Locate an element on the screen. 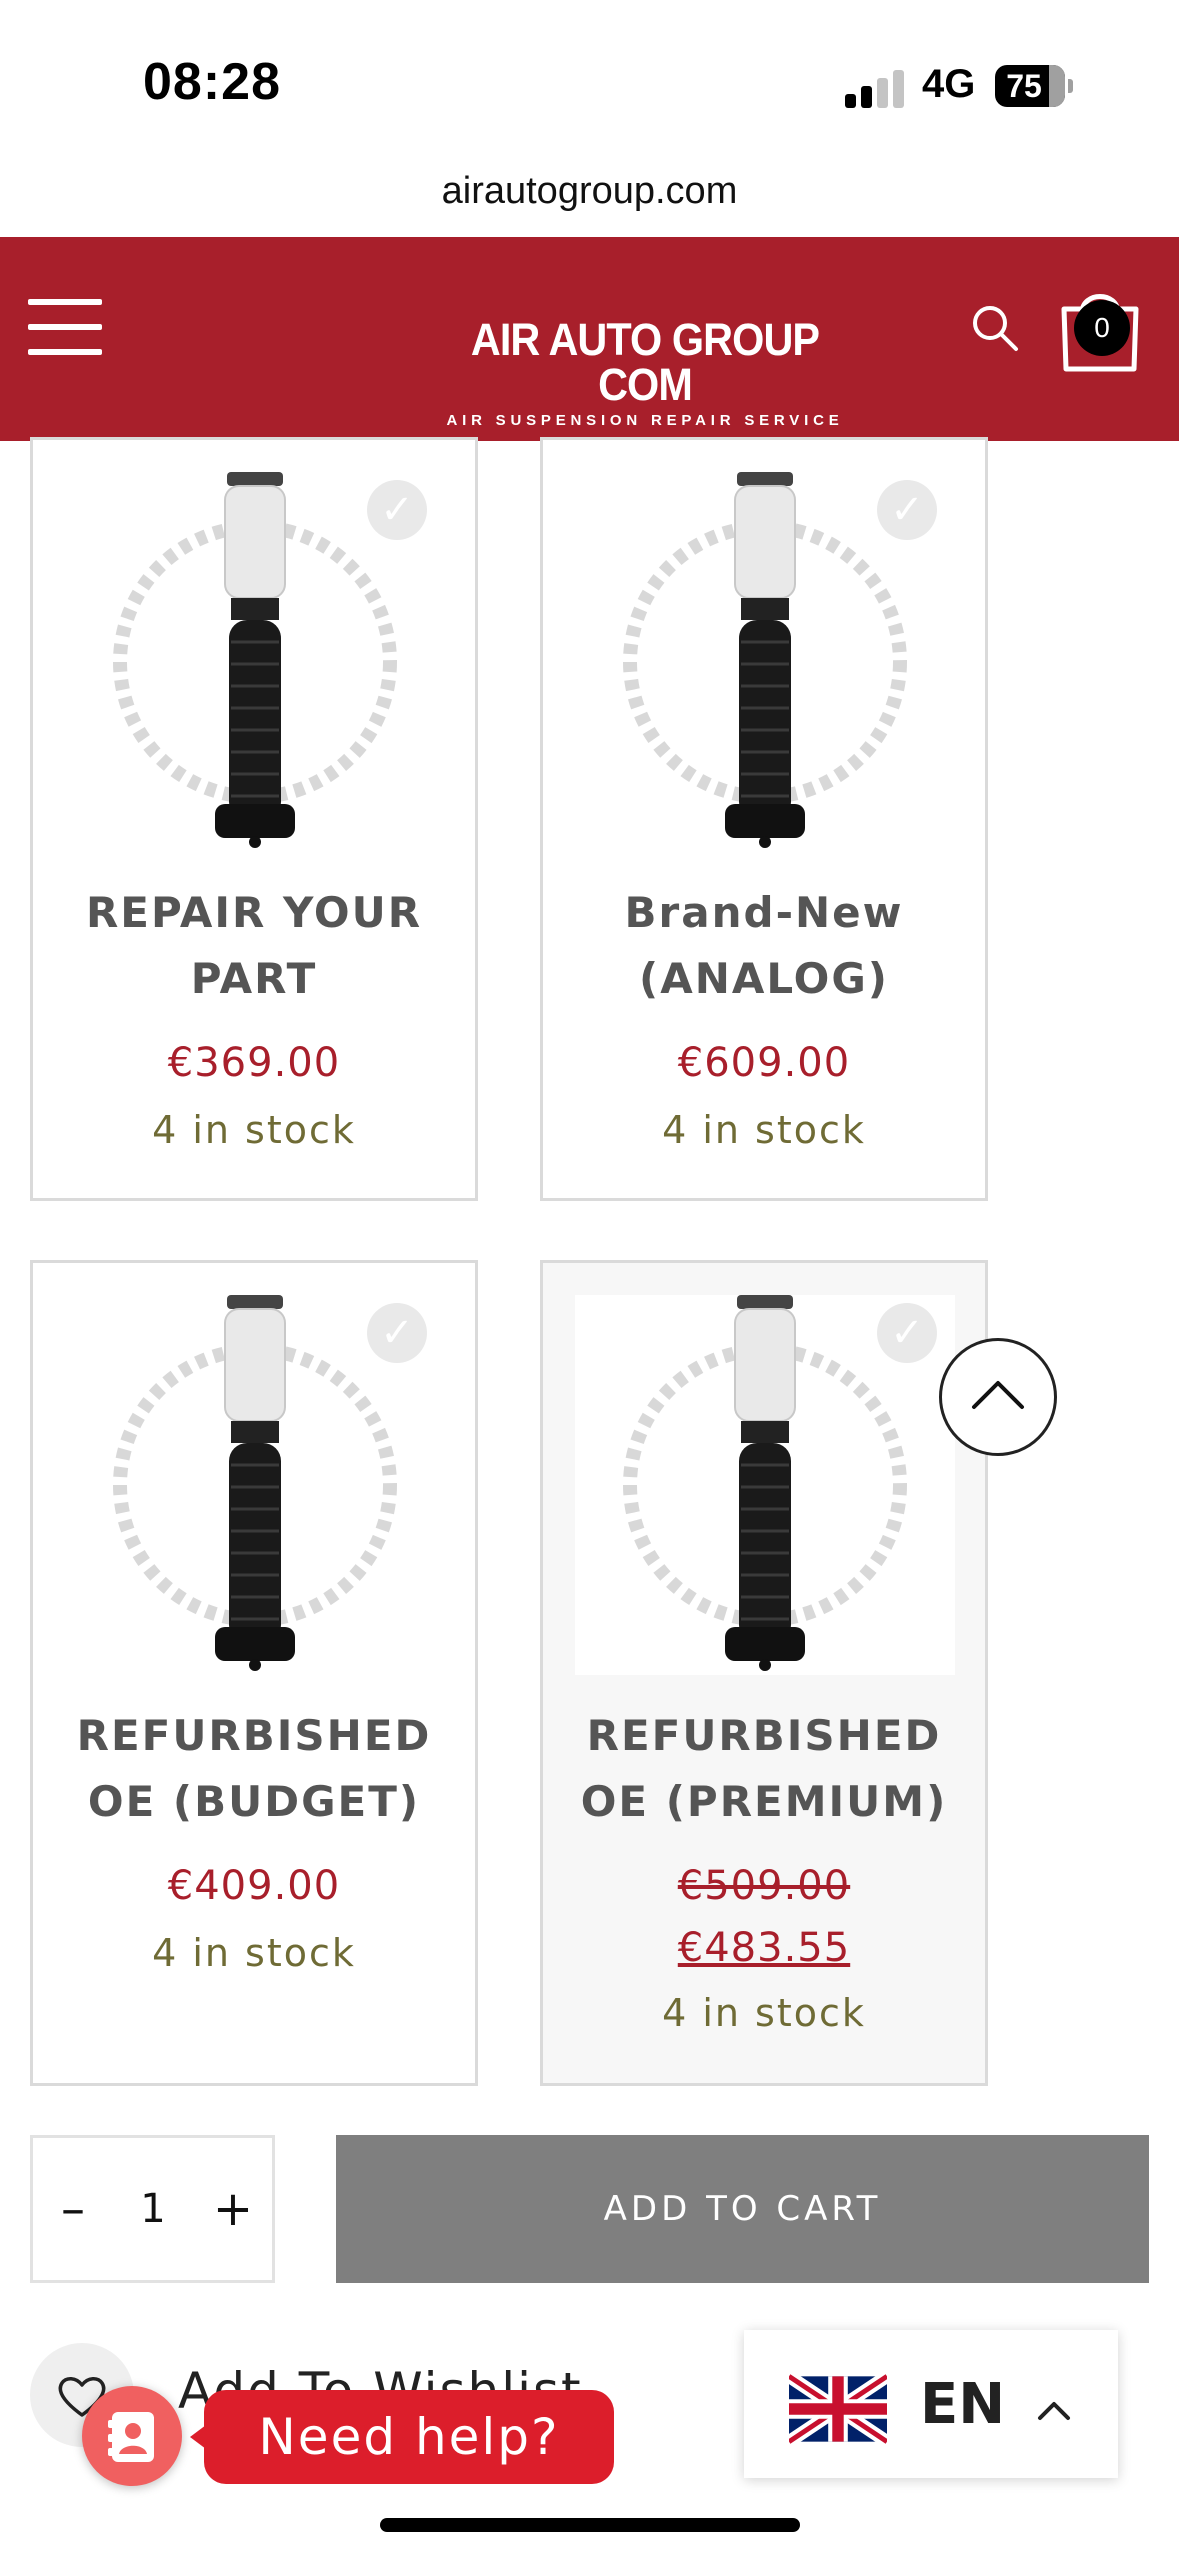 The width and height of the screenshot is (1179, 2556). product-option-card: ✓ Brand-New (ANALOG) €609.00 4 in stock is located at coordinates (764, 819).